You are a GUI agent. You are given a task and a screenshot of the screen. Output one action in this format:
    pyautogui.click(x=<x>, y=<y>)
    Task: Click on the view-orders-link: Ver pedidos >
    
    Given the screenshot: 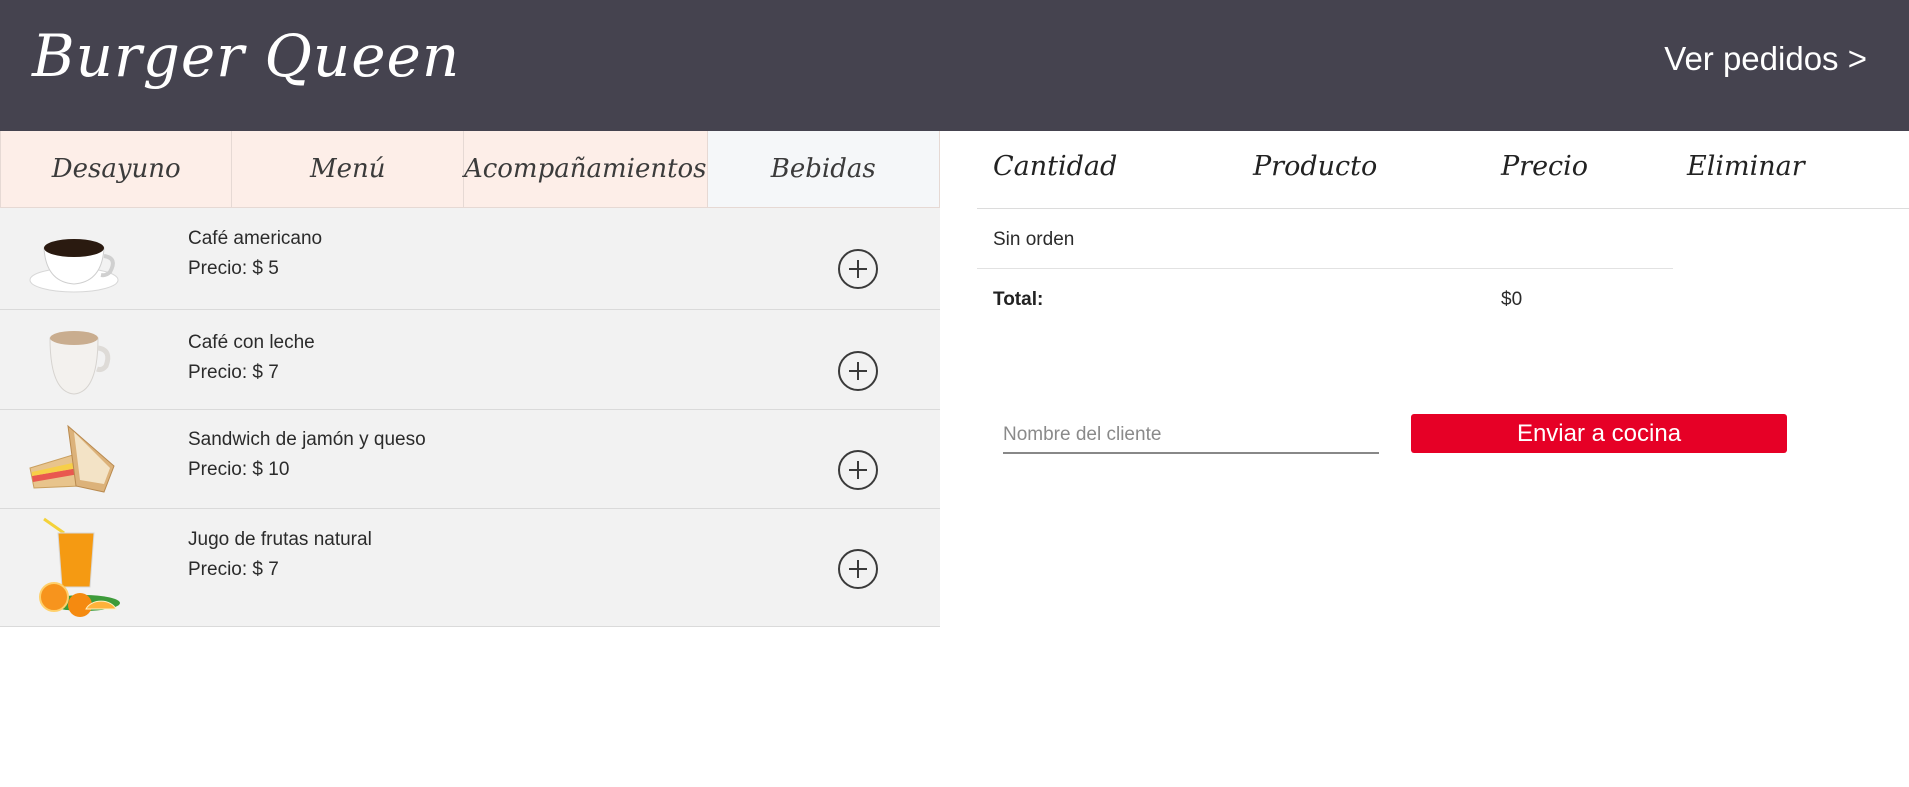 What is the action you would take?
    pyautogui.click(x=1765, y=59)
    